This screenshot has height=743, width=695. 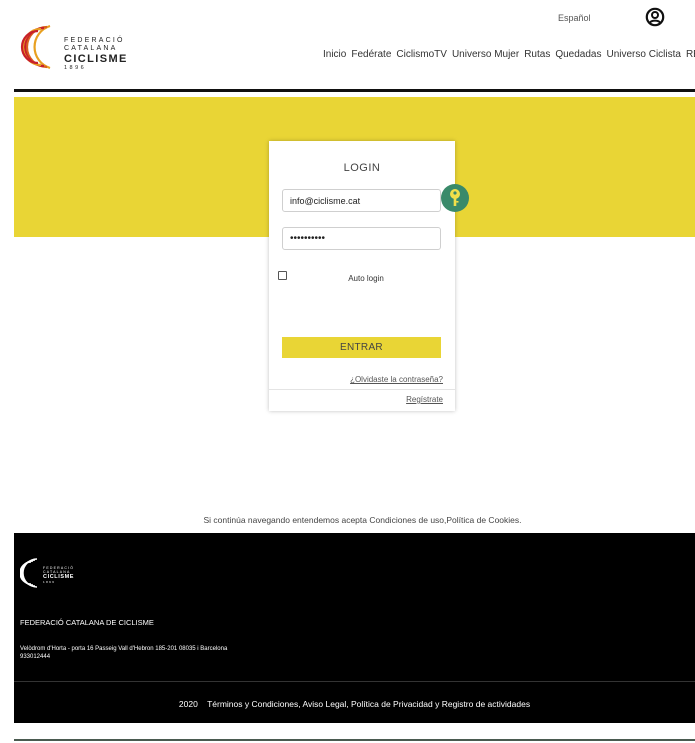 What do you see at coordinates (455, 198) in the screenshot?
I see `key-icon` at bounding box center [455, 198].